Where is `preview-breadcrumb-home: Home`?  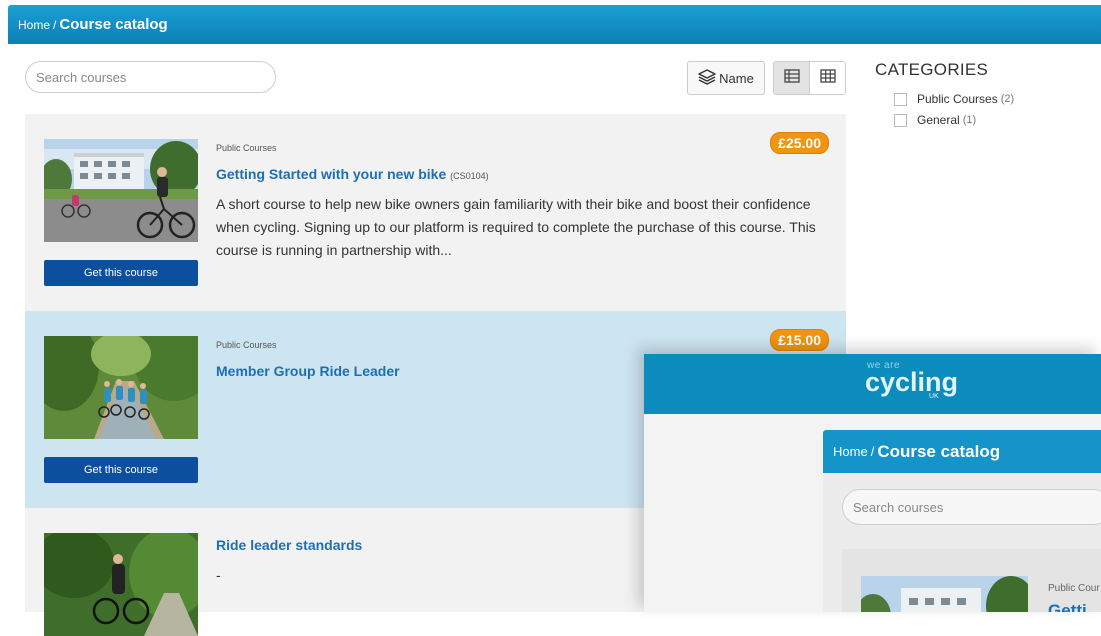
preview-breadcrumb-home: Home is located at coordinates (850, 451).